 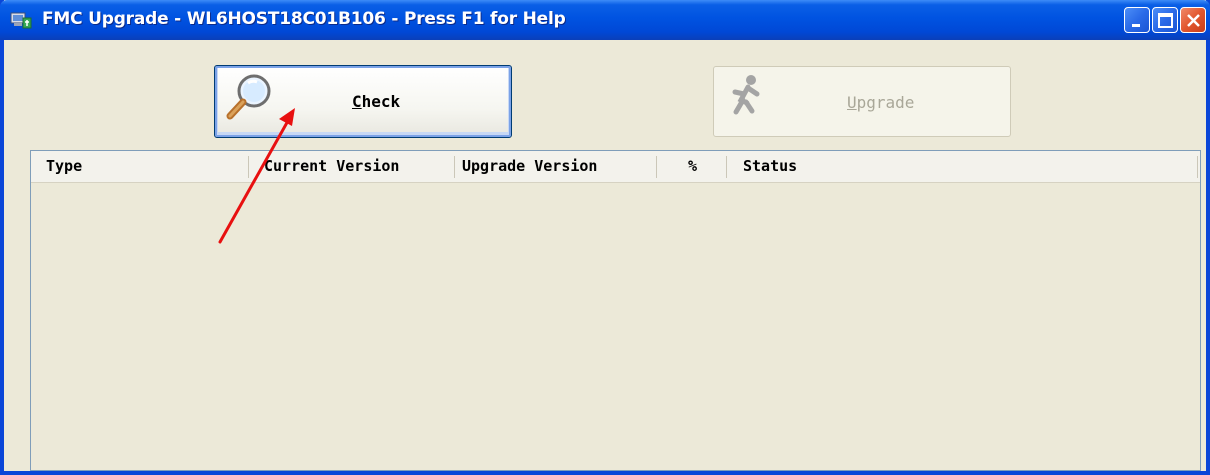 What do you see at coordinates (1136, 25) in the screenshot?
I see `minimize-icon` at bounding box center [1136, 25].